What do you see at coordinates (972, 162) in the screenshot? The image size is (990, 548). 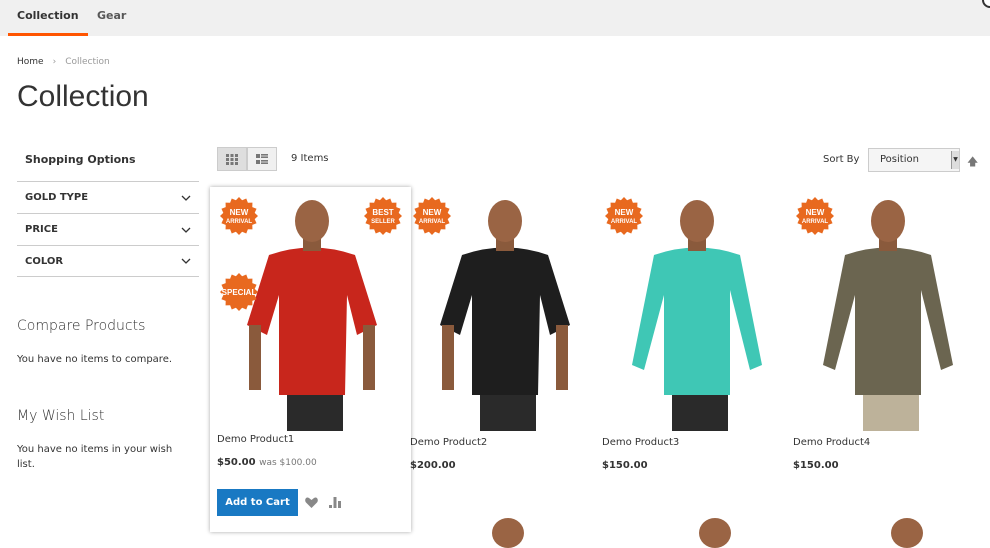 I see `sort-direction-arrow-up-icon: 🡅` at bounding box center [972, 162].